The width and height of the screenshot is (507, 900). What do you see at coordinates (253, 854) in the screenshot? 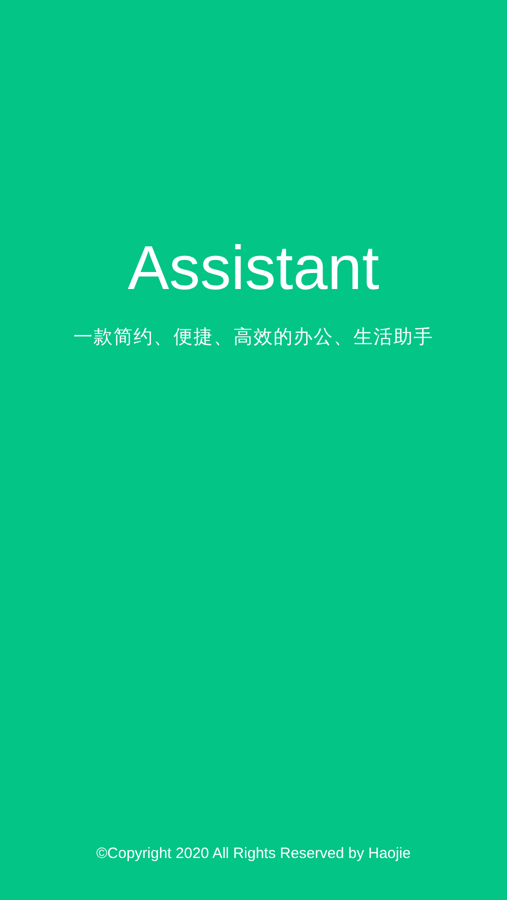
I see `copyright-text: ©Copyright 2020 All Rights Reserved by Haojie` at bounding box center [253, 854].